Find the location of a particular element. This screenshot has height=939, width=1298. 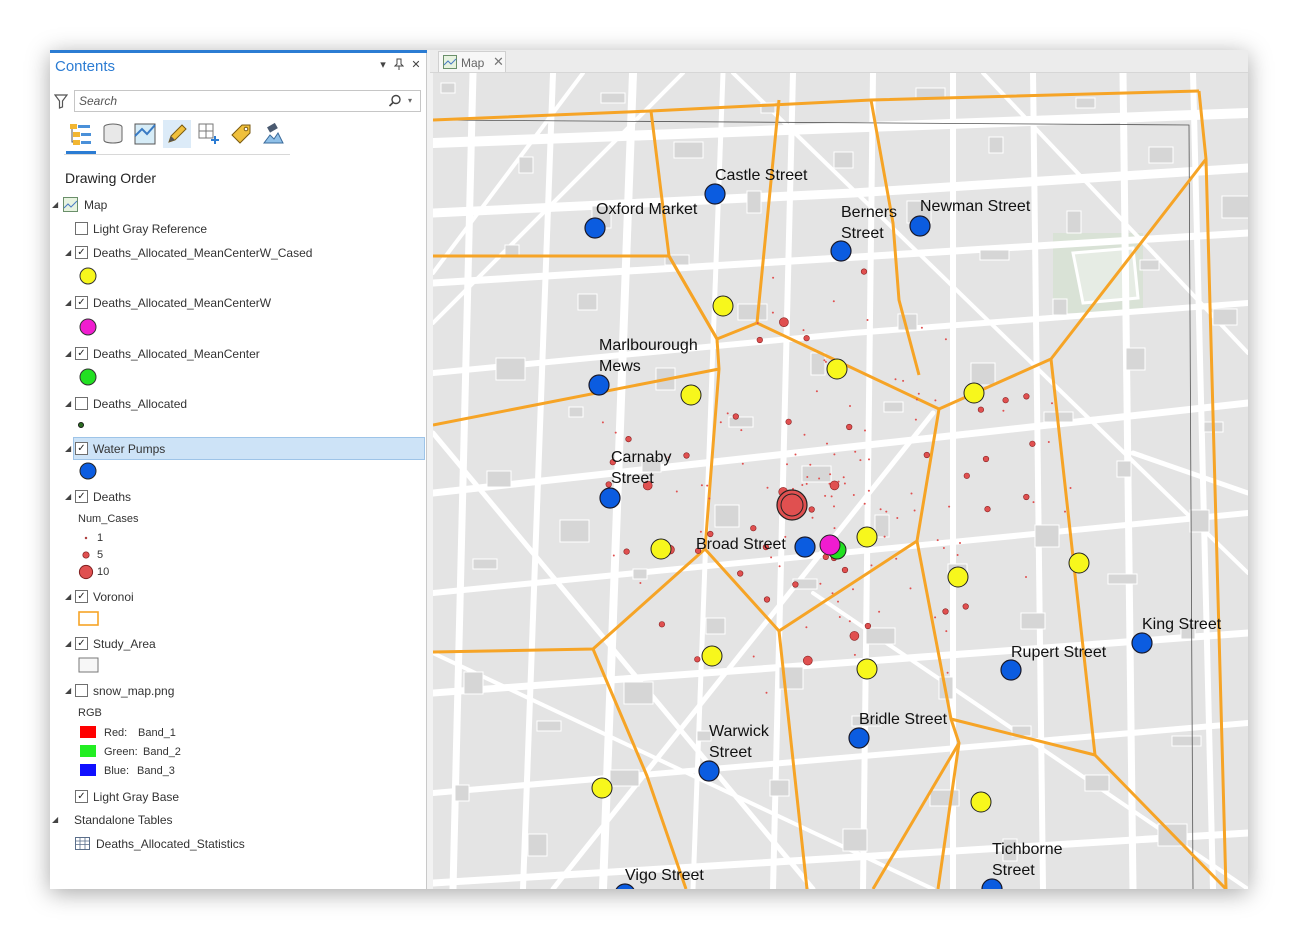

pump-label-line: Tichborne is located at coordinates (1027, 849).